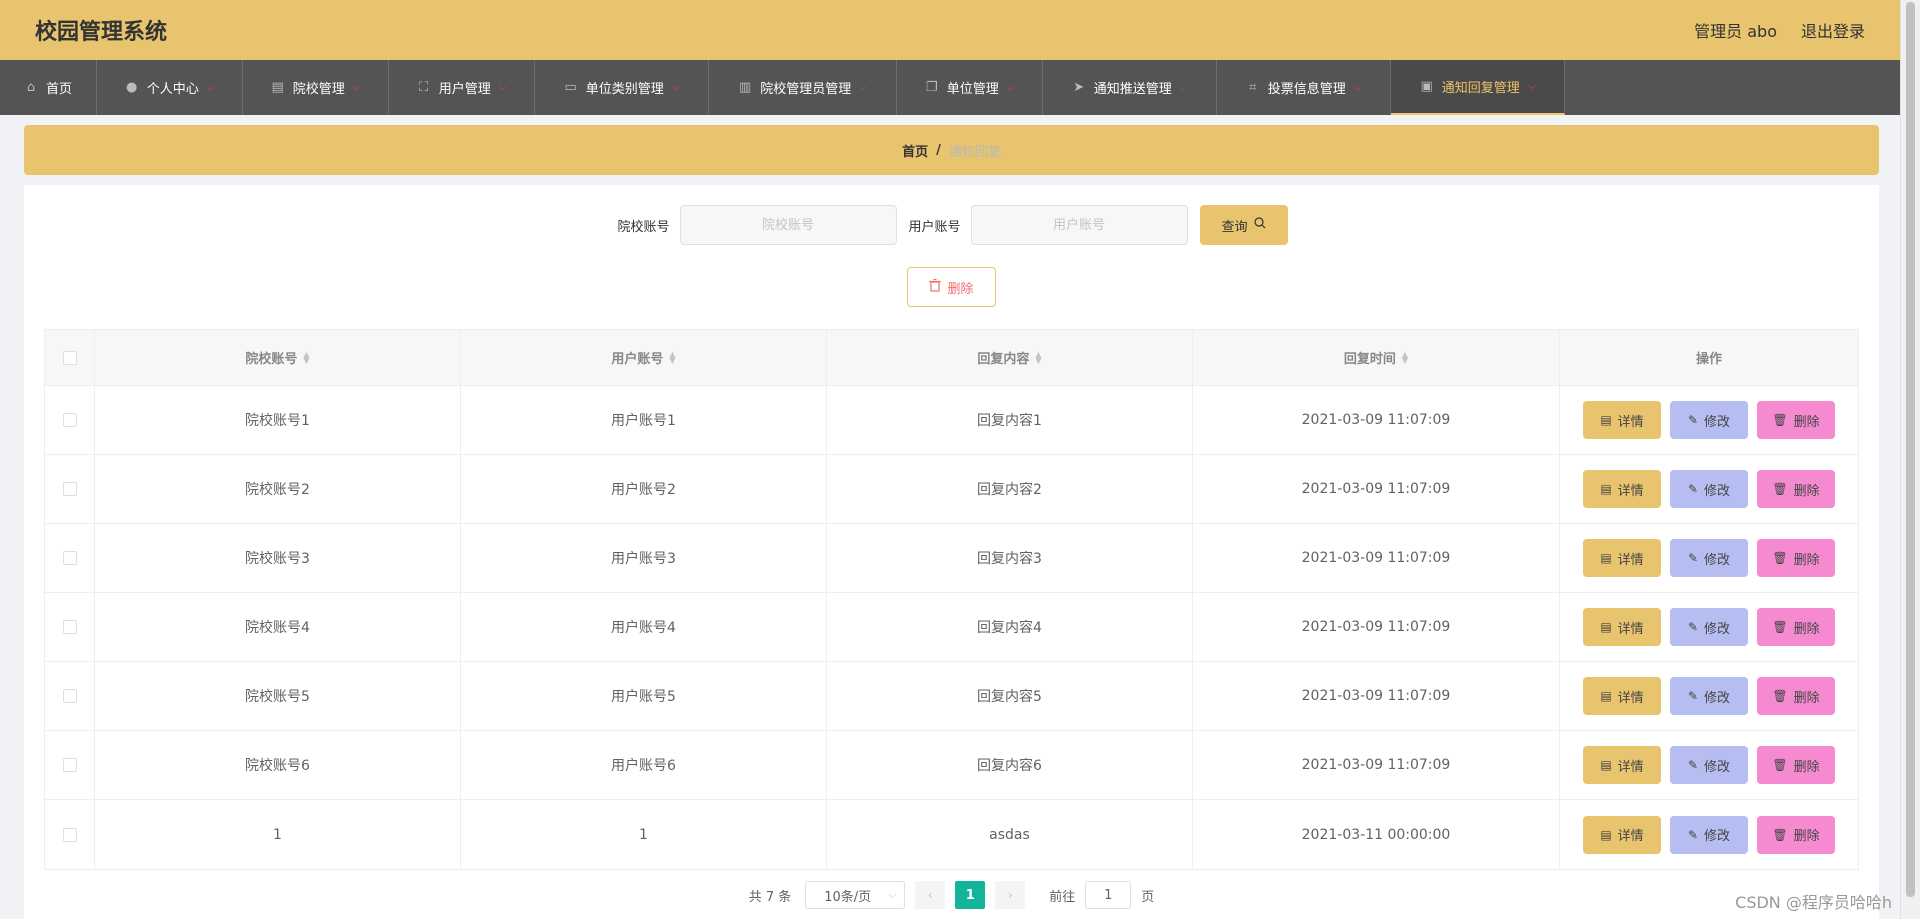 The height and width of the screenshot is (919, 1920). What do you see at coordinates (1813, 902) in the screenshot?
I see `watermark: CSDN @程序员哈哈h` at bounding box center [1813, 902].